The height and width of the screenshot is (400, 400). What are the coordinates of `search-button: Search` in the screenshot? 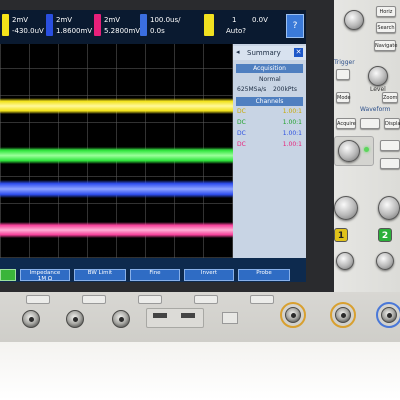 It's located at (386, 27).